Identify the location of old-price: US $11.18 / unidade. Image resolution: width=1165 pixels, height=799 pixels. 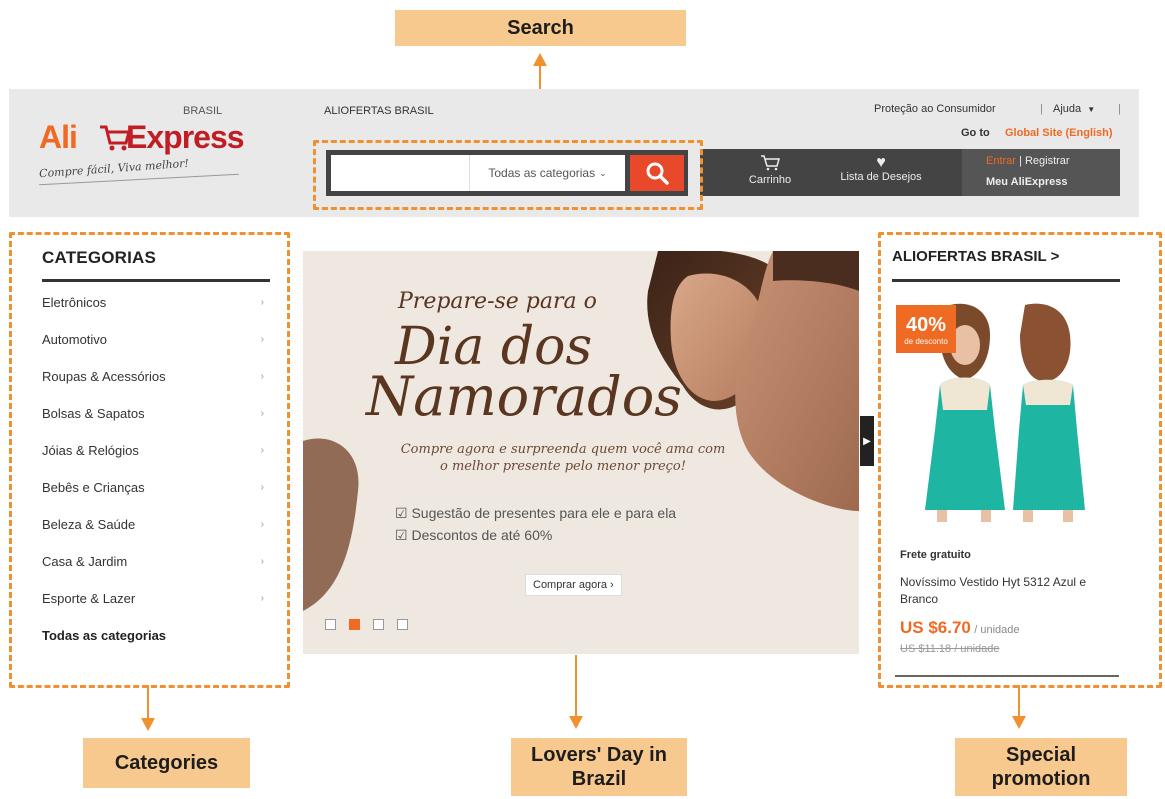
(950, 649).